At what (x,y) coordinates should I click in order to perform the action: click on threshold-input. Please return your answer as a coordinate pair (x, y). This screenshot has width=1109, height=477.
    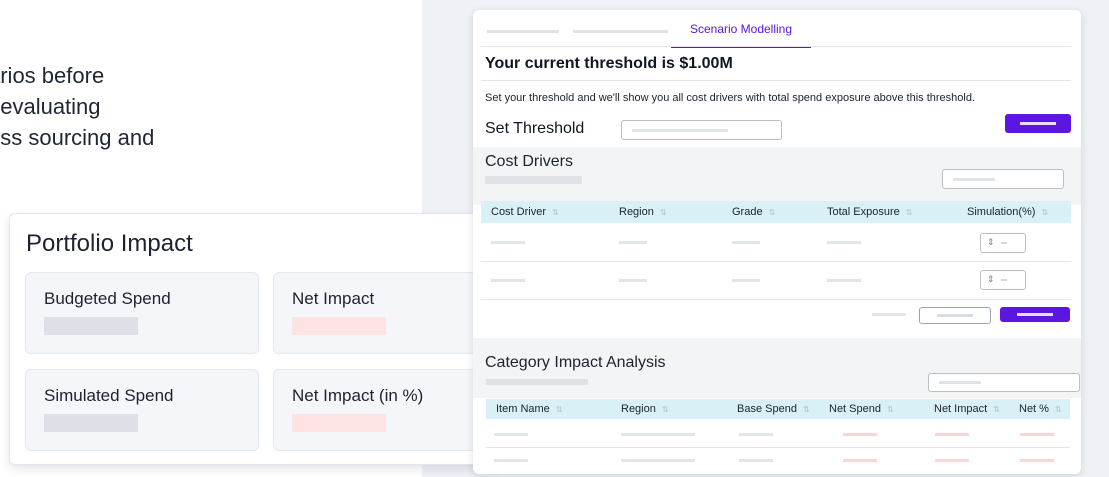
    Looking at the image, I should click on (701, 130).